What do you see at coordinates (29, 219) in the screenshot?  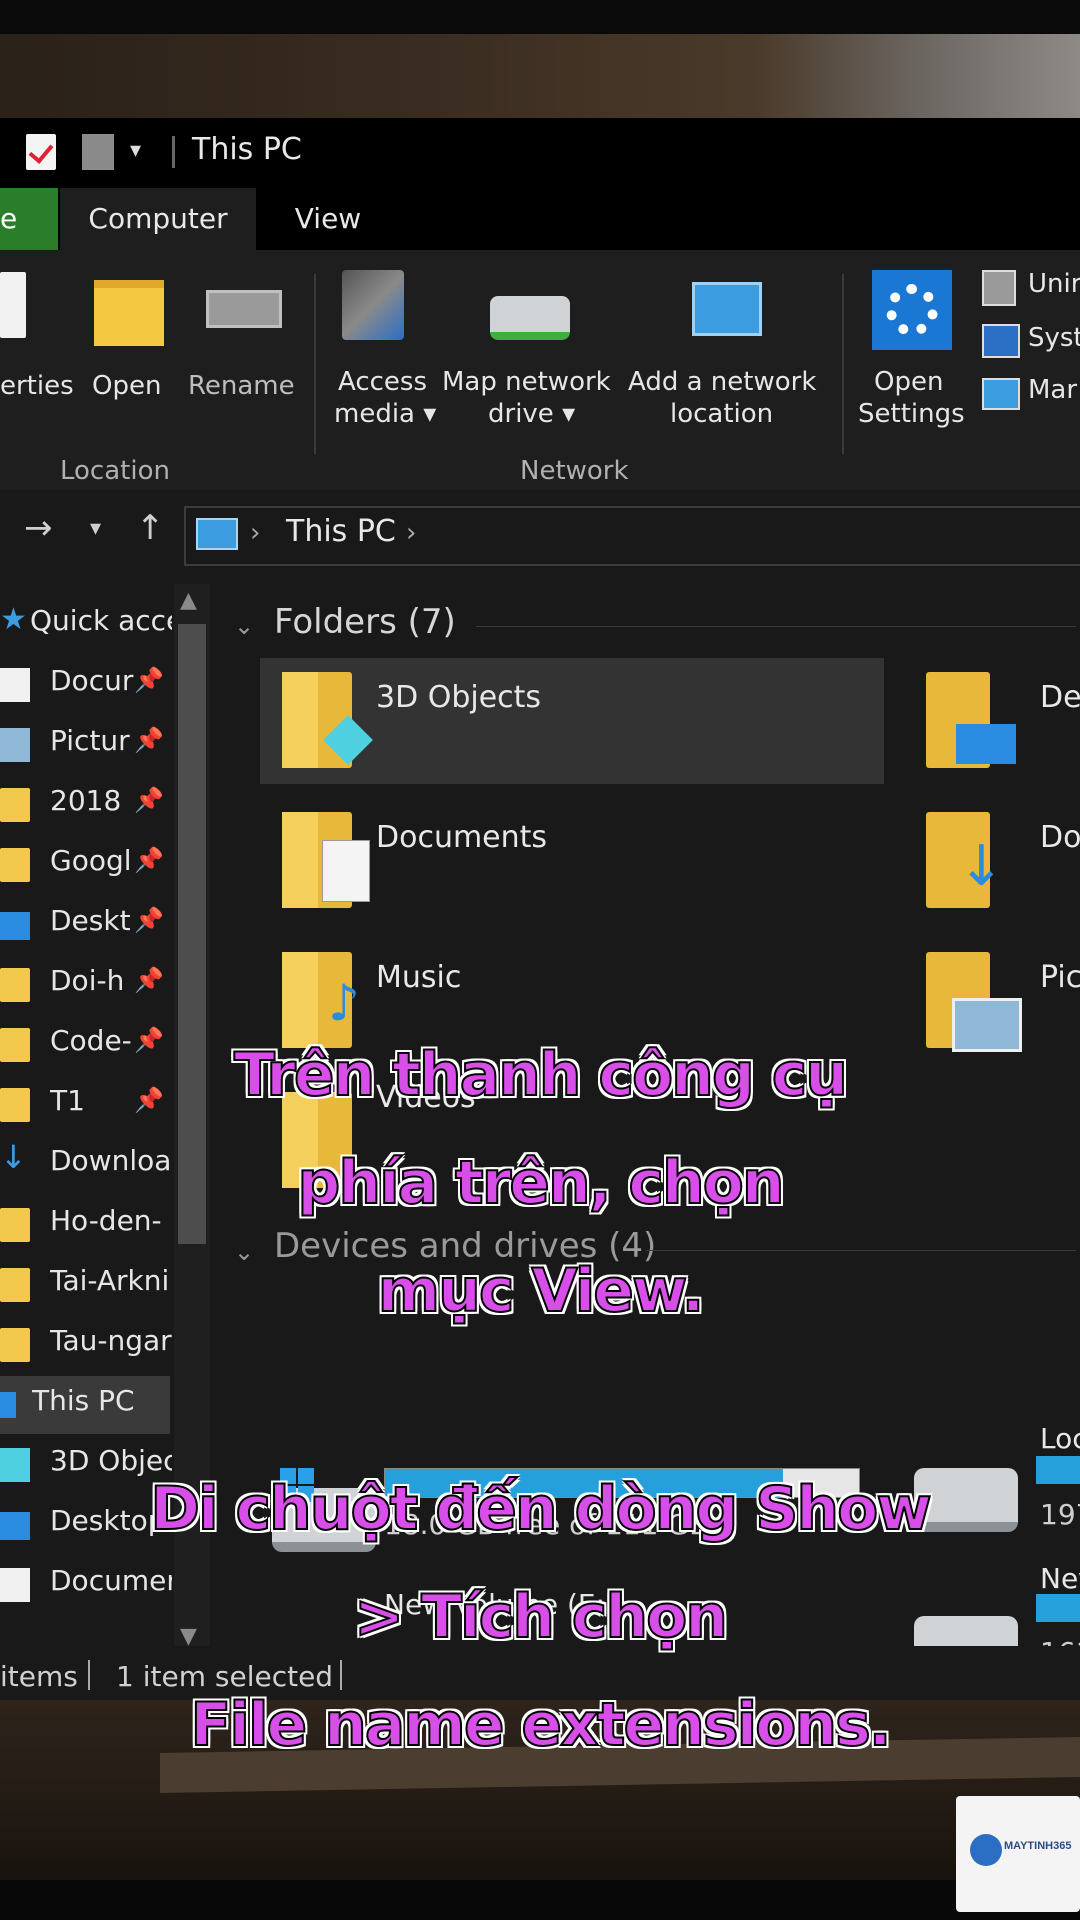 I see `tab-file: e` at bounding box center [29, 219].